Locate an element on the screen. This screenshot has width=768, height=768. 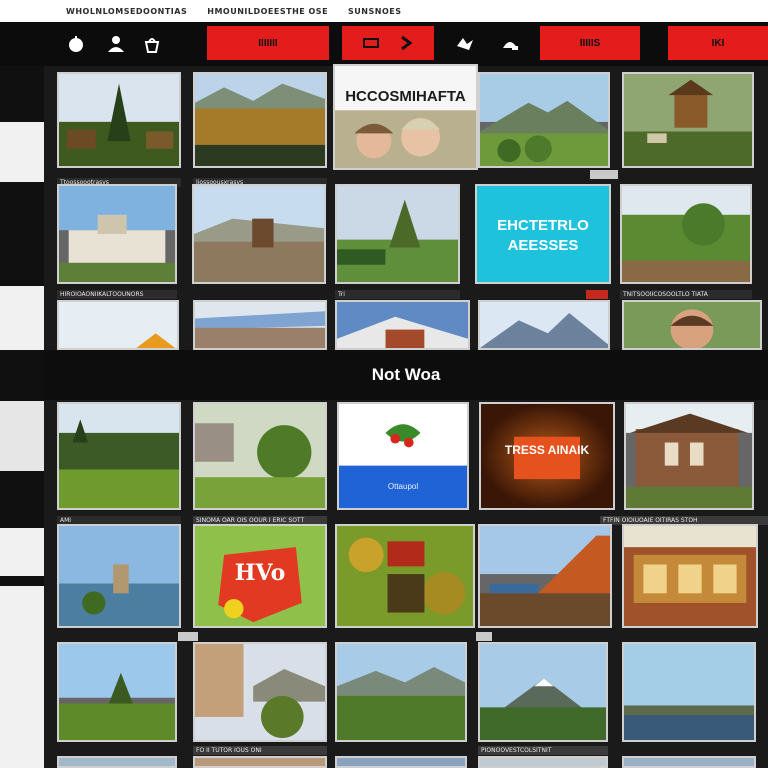
section-title: Not Woa is located at coordinates (406, 374).